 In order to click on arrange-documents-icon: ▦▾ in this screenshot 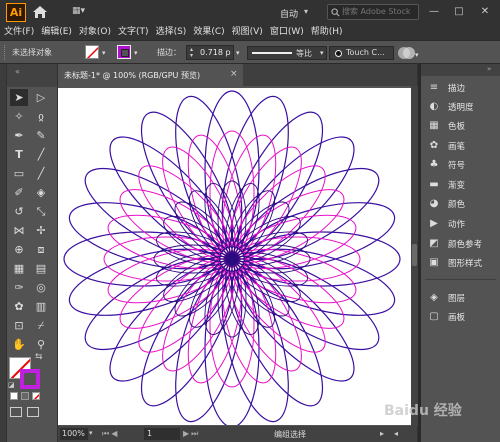, I will do `click(85, 12)`.